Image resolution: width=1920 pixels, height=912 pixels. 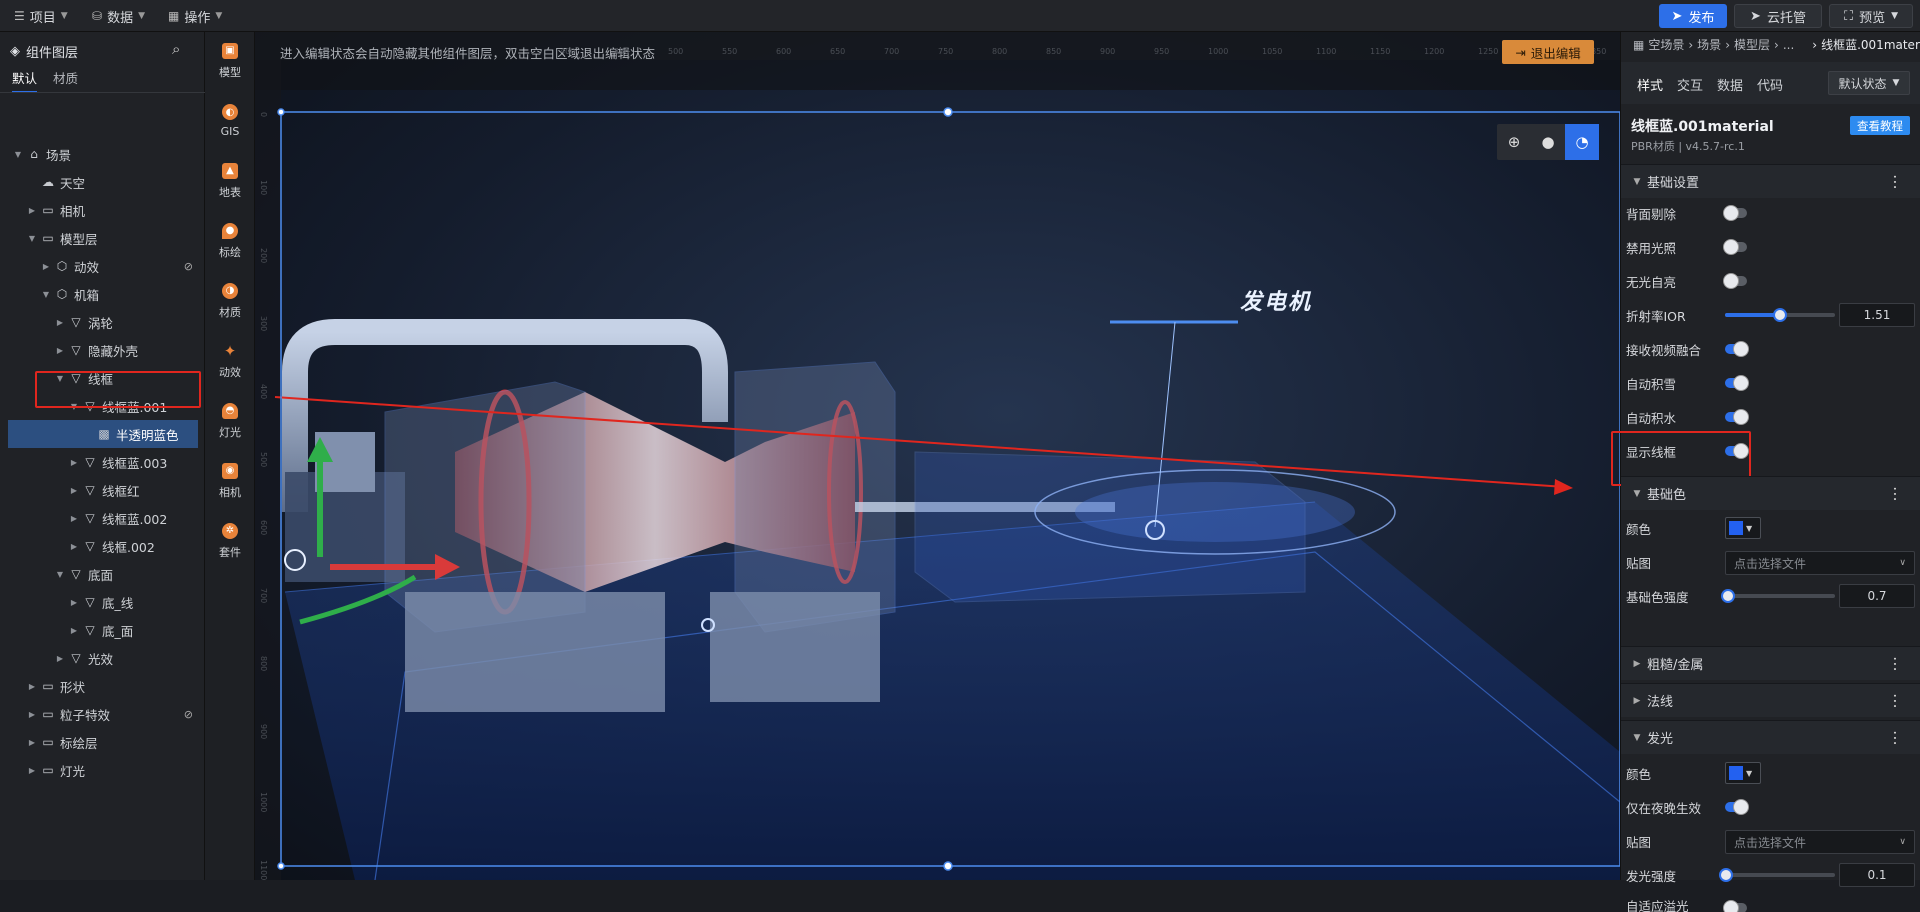 What do you see at coordinates (1735, 906) in the screenshot?
I see `auto-fit-toggle` at bounding box center [1735, 906].